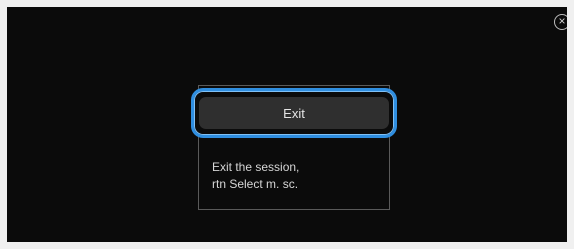  I want to click on close-circle-icon: ×, so click(560, 22).